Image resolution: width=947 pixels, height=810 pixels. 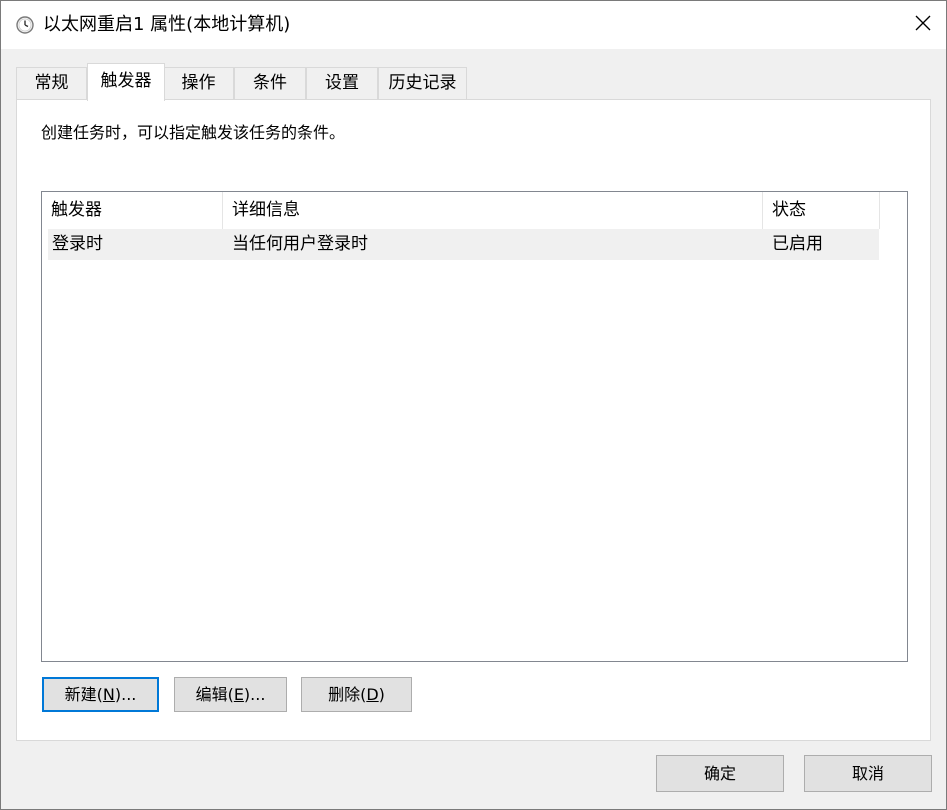 I want to click on delete-accelerator-key: D, so click(x=372, y=694).